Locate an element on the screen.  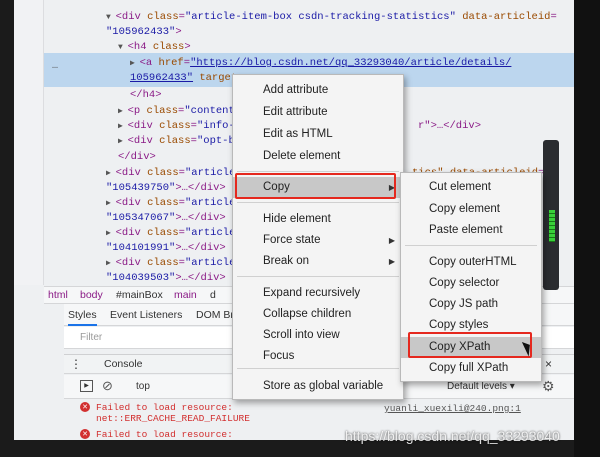
context-menu-item-focus: Focus is located at coordinates (318, 356).